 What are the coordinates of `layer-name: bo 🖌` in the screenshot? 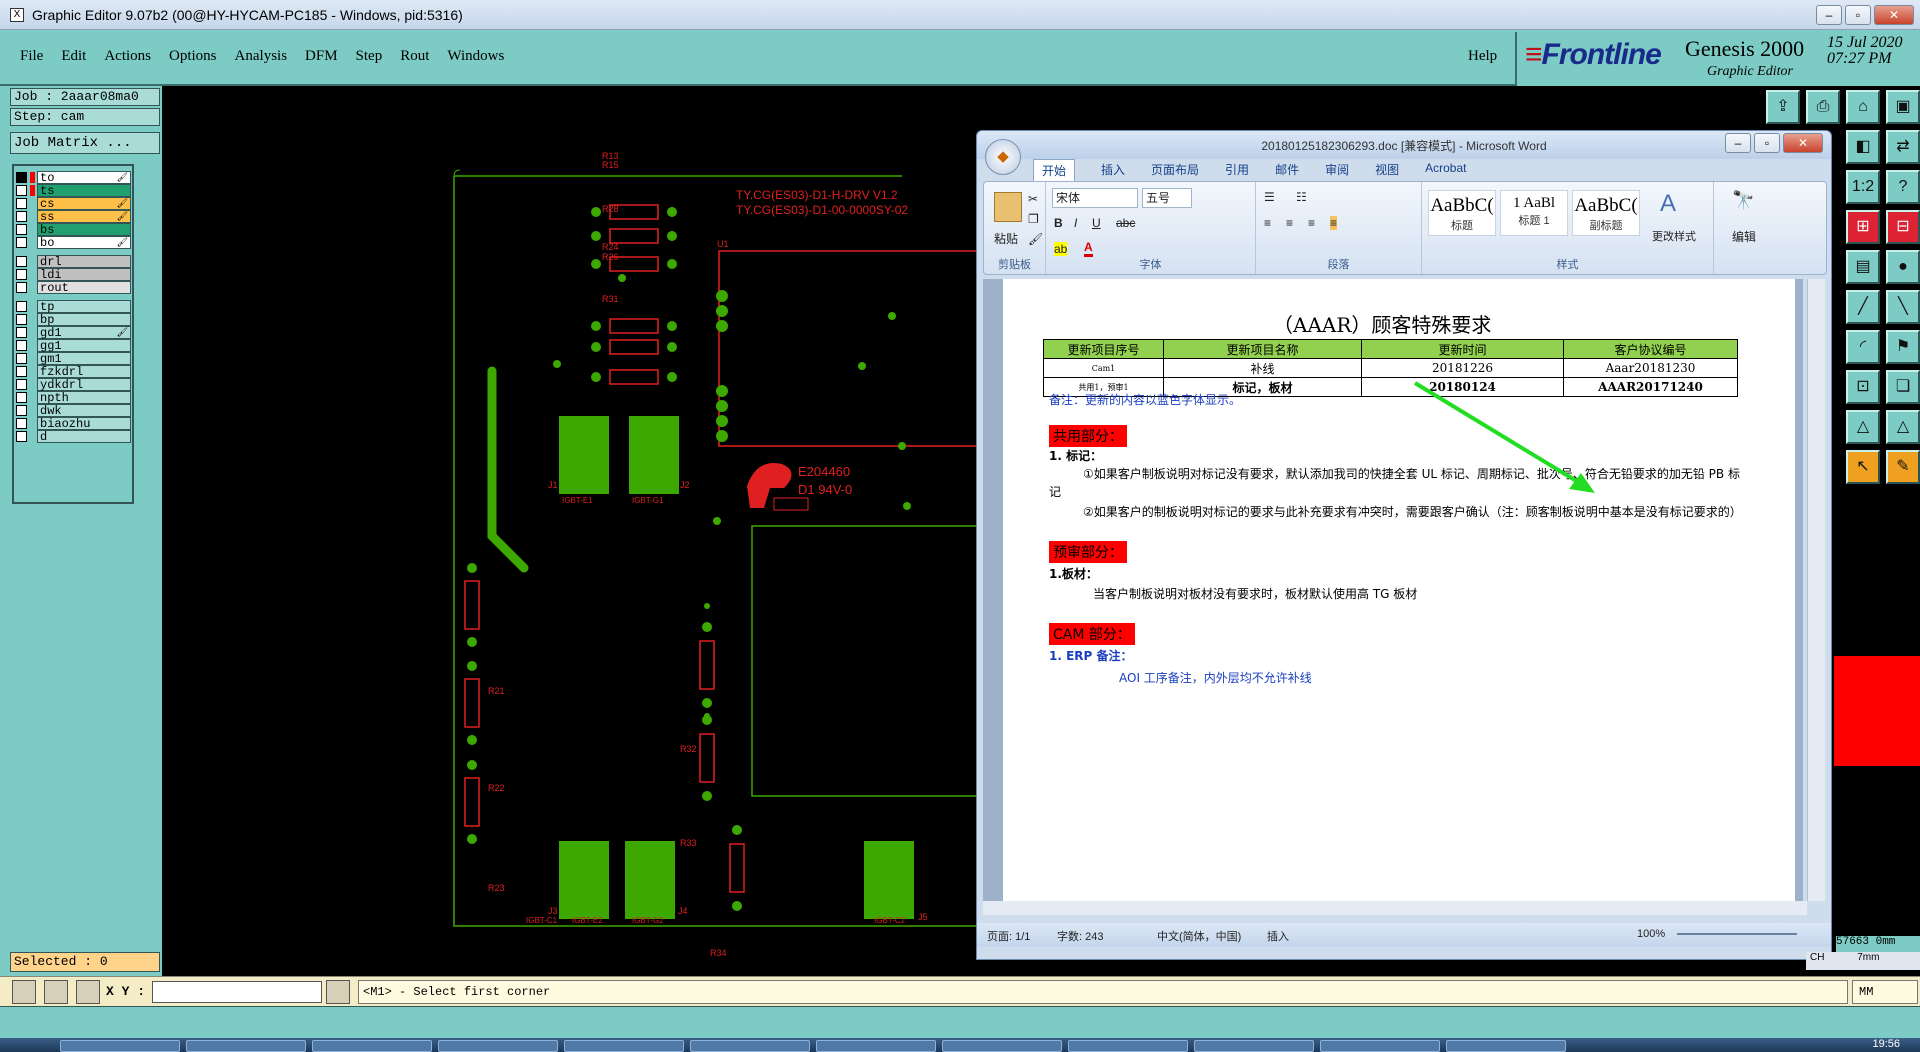 It's located at (84, 242).